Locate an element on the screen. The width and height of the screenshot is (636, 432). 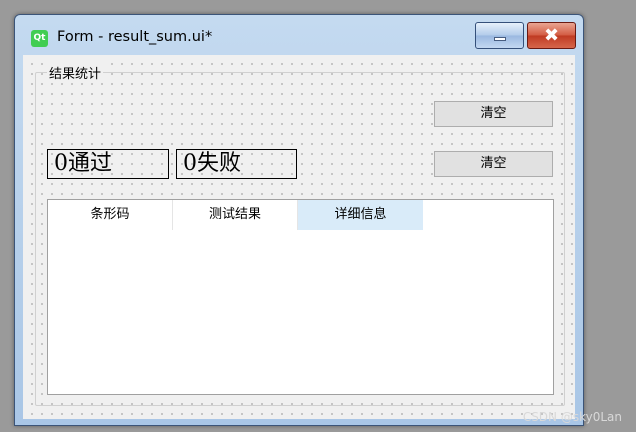
close-button: ✖ is located at coordinates (551, 35).